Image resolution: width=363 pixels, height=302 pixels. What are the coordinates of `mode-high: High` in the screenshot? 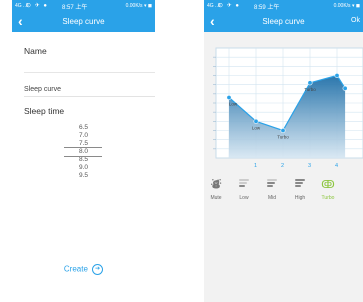 It's located at (300, 189).